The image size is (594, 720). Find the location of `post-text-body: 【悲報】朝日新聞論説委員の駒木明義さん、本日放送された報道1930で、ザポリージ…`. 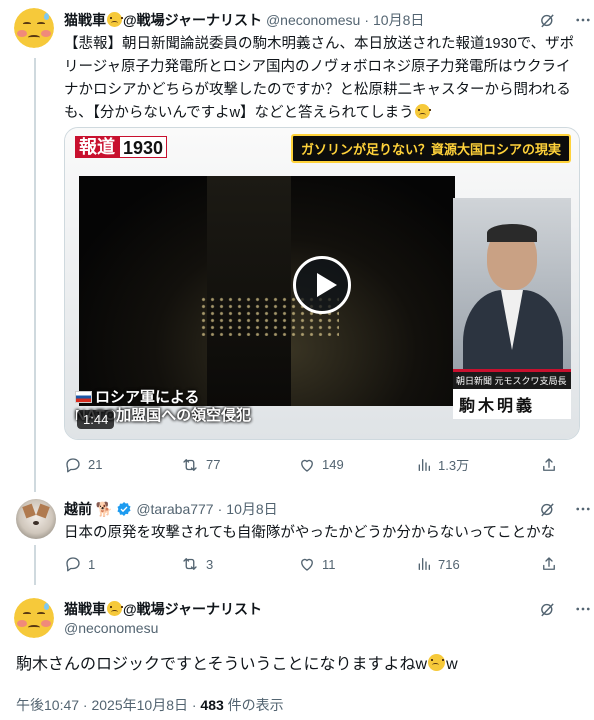

post-text-body: 【悲報】朝日新聞論説委員の駒木明義さん、本日放送された報道1930で、ザポリージ… is located at coordinates (319, 78).